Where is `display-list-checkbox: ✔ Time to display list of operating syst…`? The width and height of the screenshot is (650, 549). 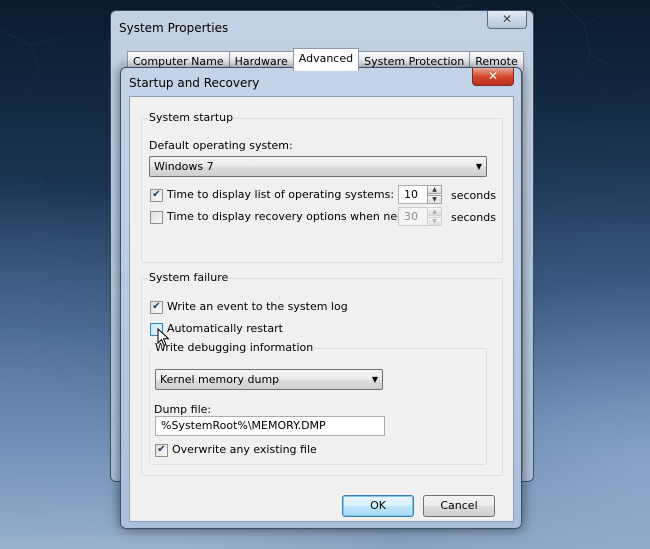 display-list-checkbox: ✔ Time to display list of operating syst… is located at coordinates (272, 195).